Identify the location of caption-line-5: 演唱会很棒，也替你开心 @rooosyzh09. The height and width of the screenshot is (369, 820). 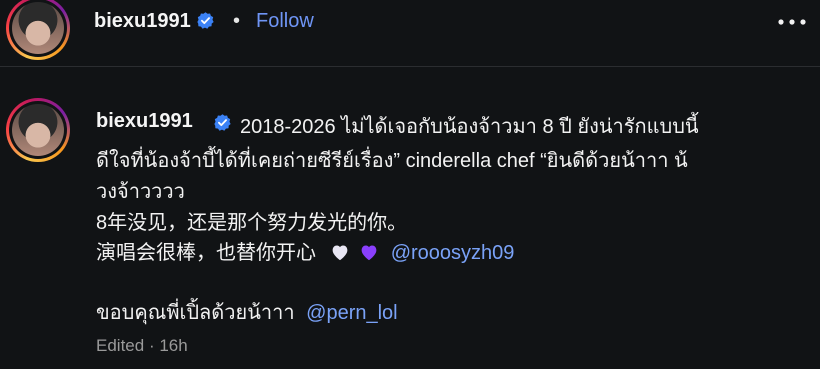
(305, 250).